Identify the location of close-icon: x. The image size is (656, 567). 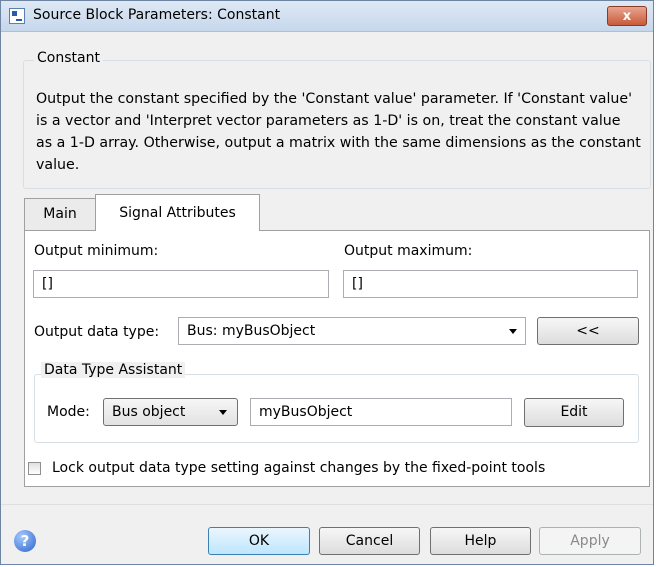
(627, 16).